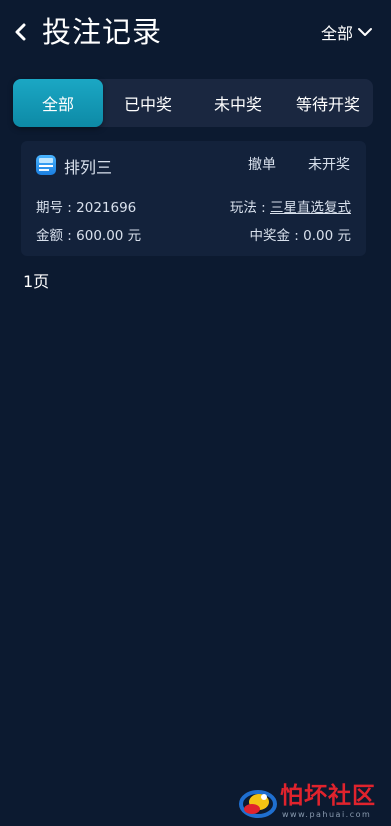  I want to click on chevron-down-icon, so click(365, 32).